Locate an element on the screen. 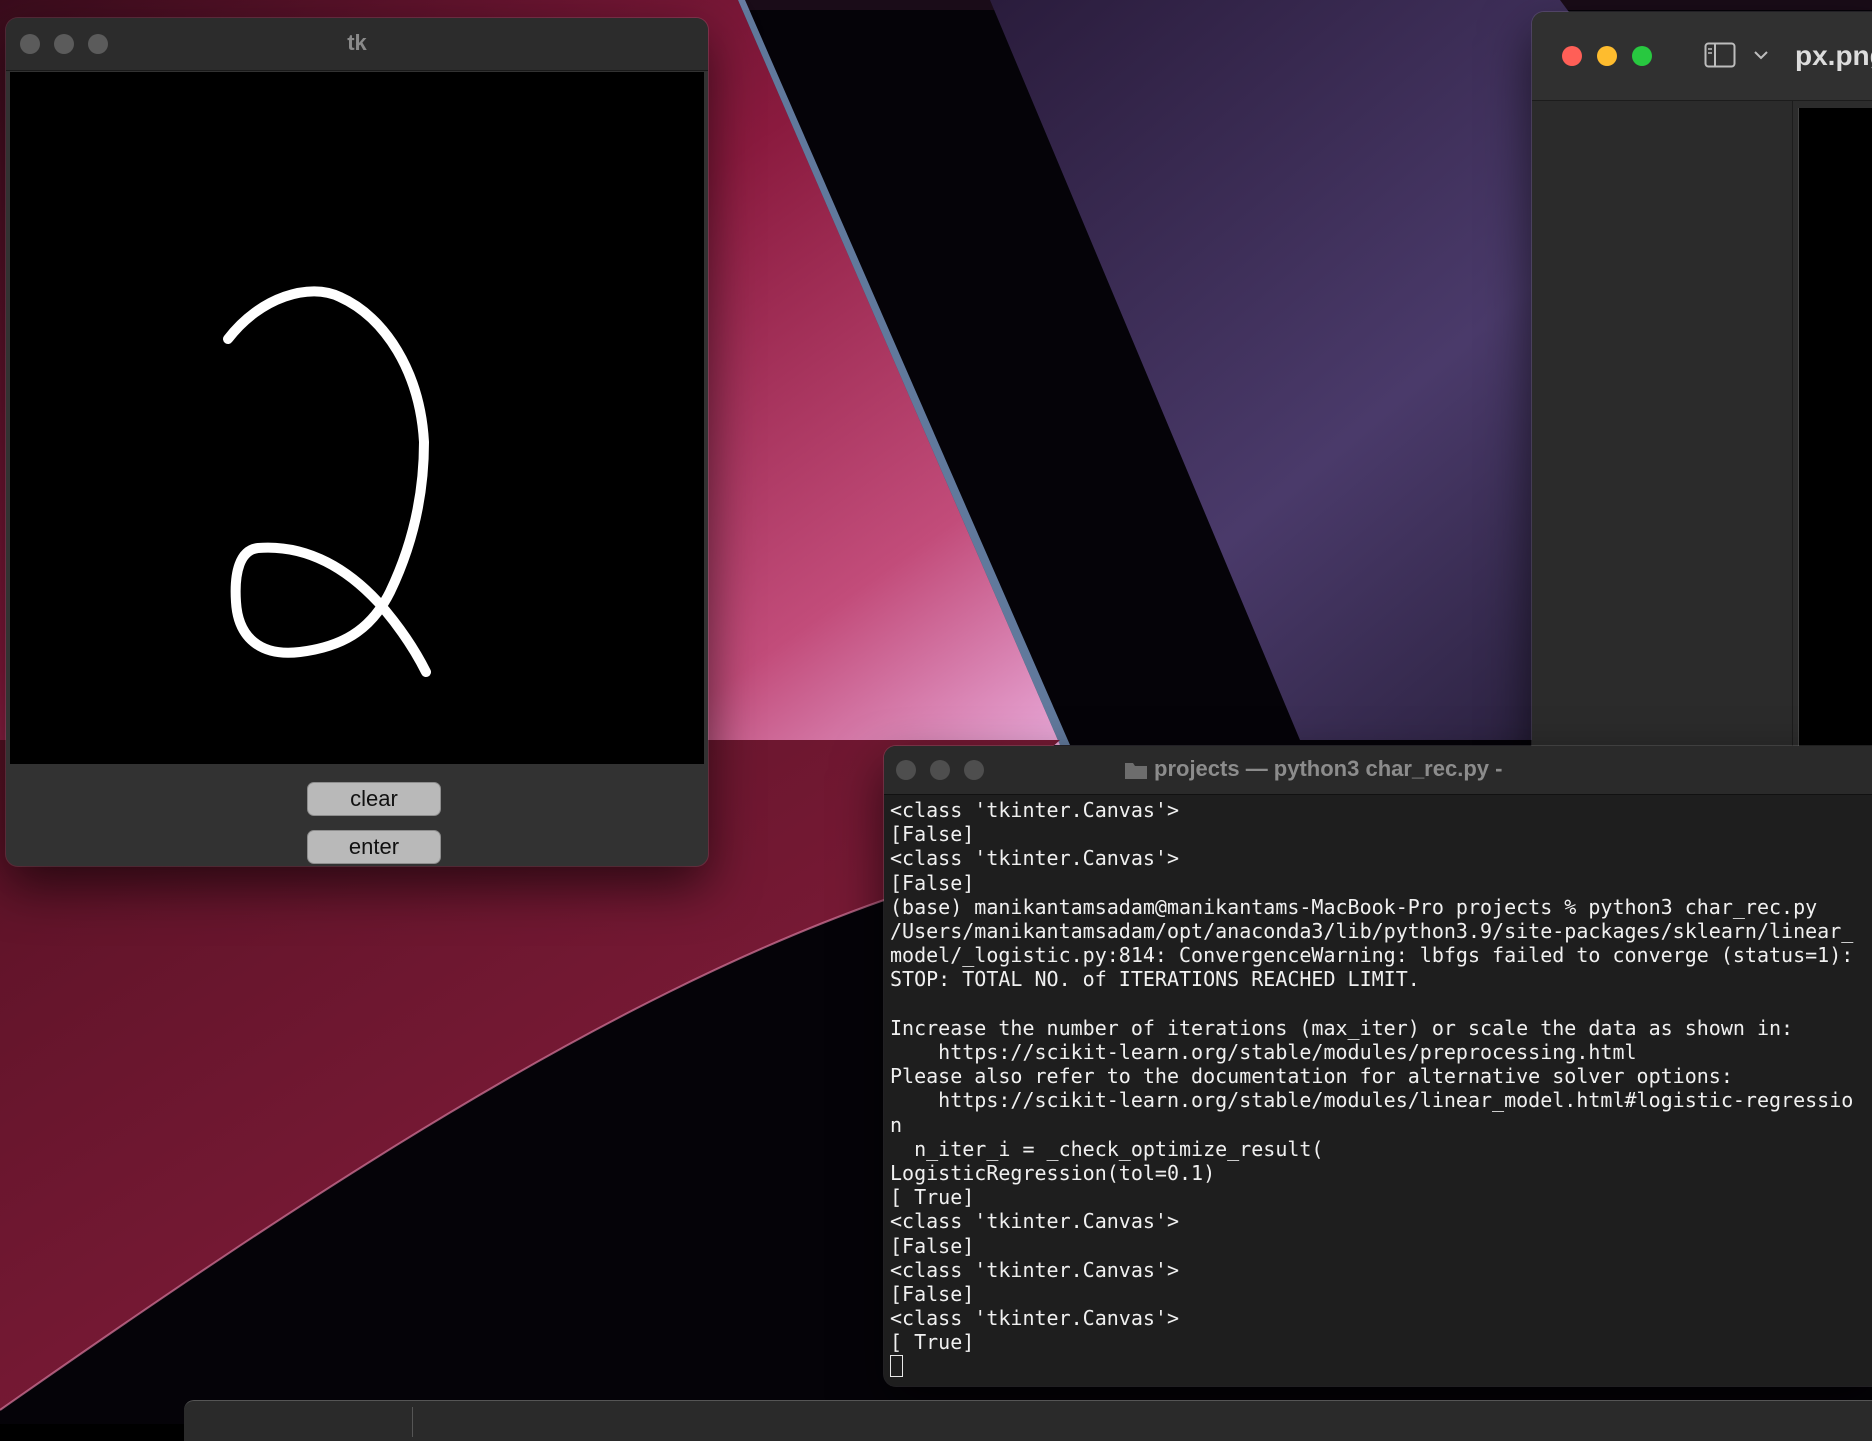  preview-window: px.png is located at coordinates (1702, 407).